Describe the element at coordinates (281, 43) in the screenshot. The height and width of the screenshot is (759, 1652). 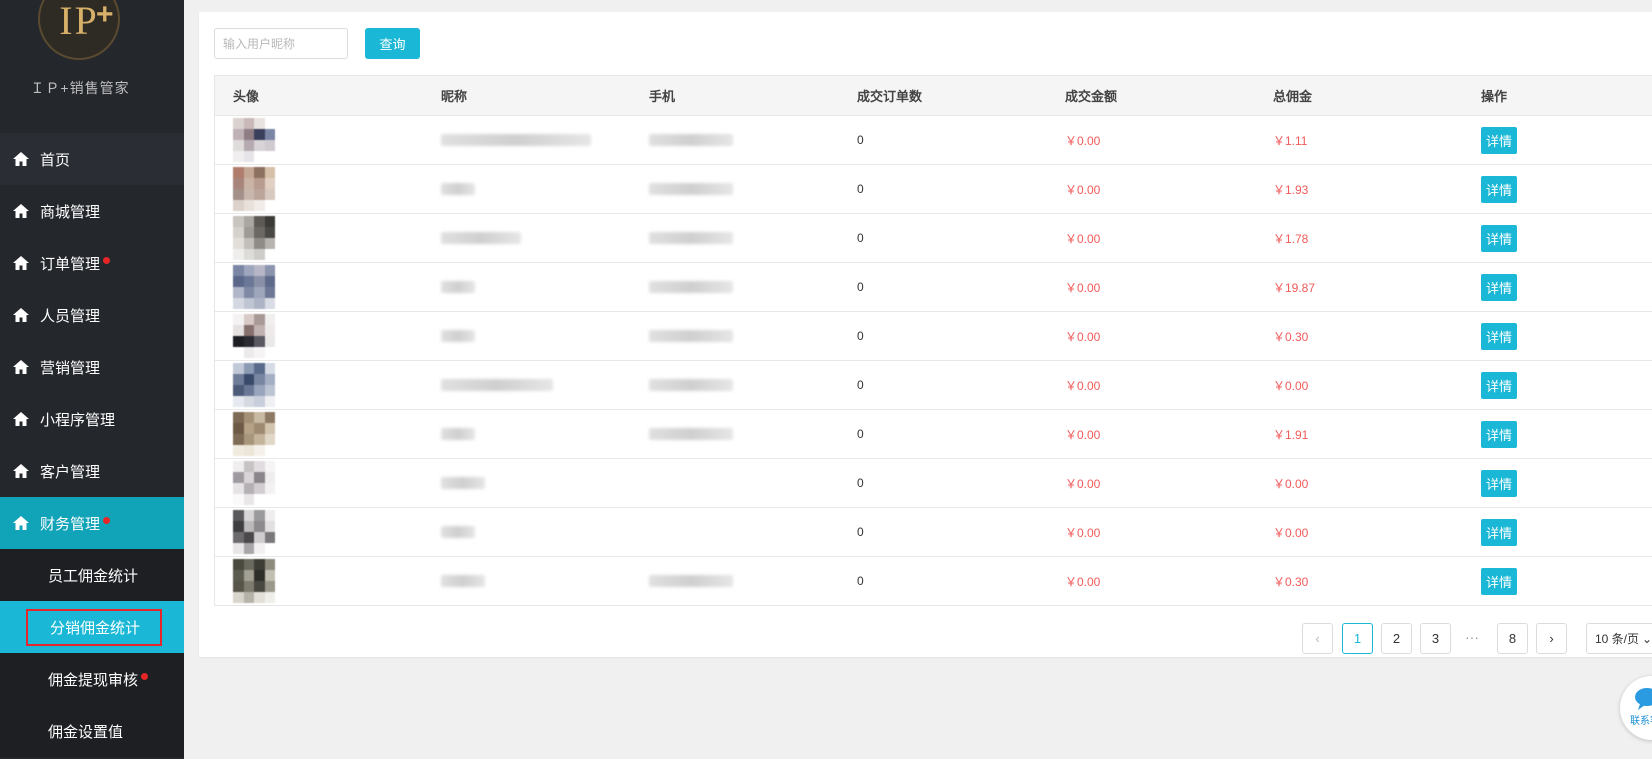
I see `nickname-search-input` at that location.